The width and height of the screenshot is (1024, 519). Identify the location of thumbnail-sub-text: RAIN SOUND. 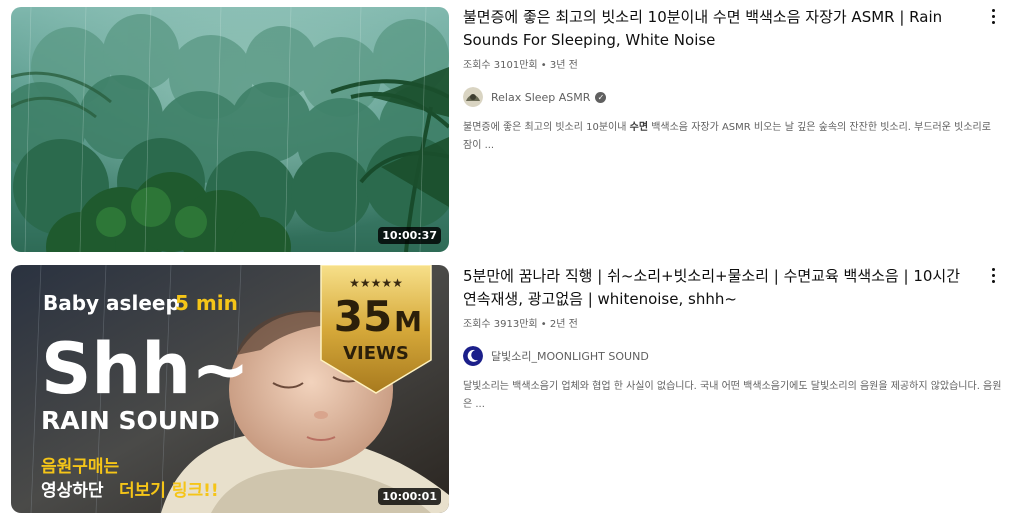
(130, 420).